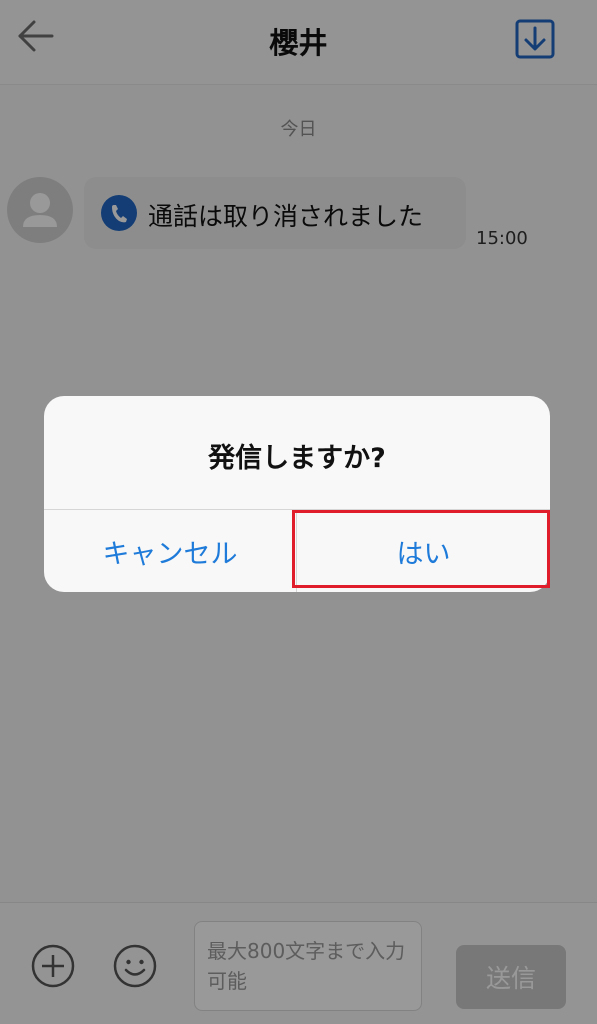 This screenshot has width=597, height=1024. Describe the element at coordinates (297, 458) in the screenshot. I see `dialog-title: 発信しますか?` at that location.